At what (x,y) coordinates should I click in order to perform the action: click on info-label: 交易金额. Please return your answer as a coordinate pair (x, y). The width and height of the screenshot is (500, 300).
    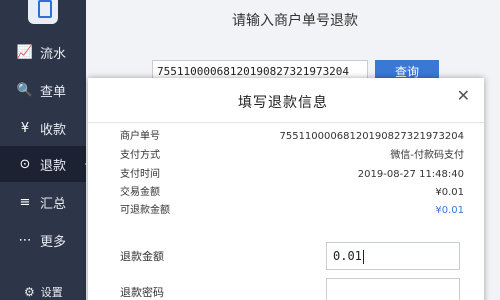
    Looking at the image, I should click on (140, 192).